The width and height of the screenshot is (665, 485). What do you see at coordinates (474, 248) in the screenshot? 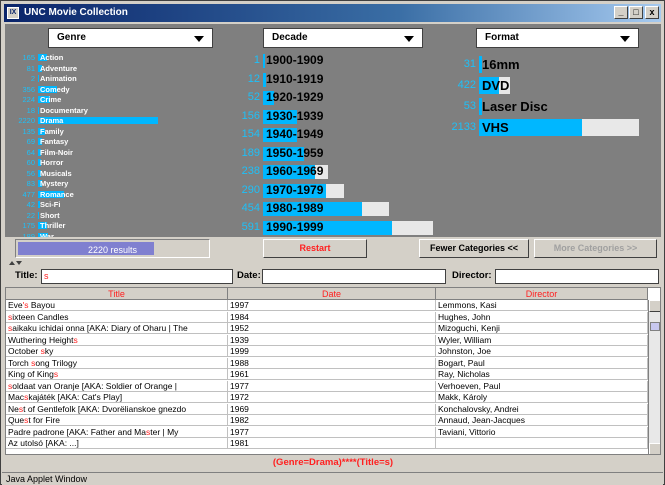
I see `fewer-categories-button: Fewer Categories <<` at bounding box center [474, 248].